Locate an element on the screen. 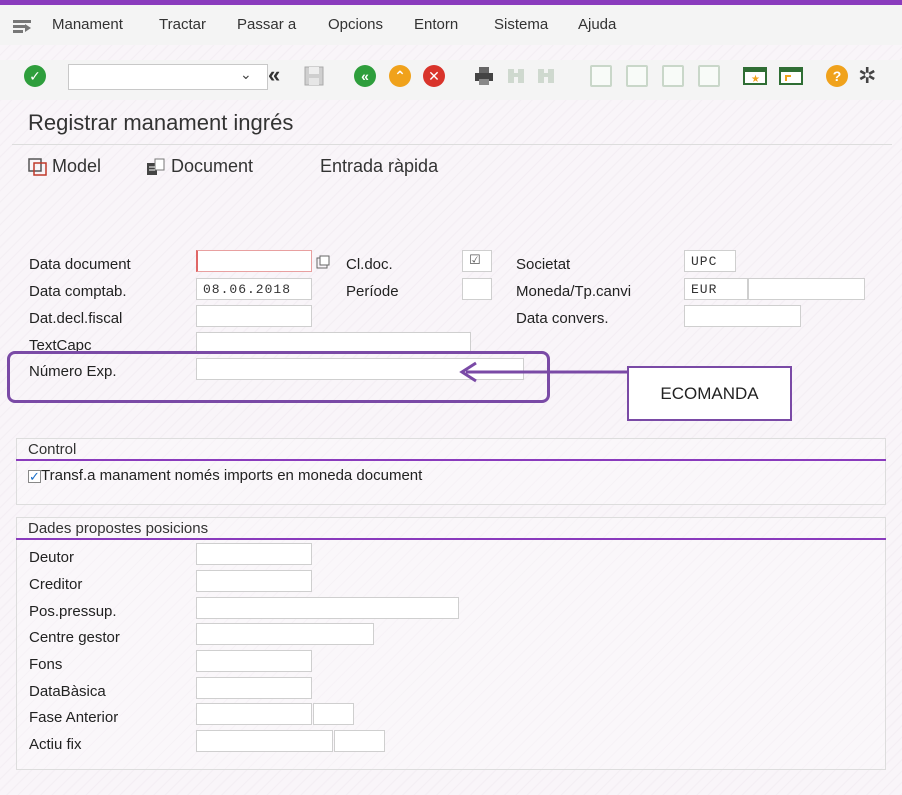 The width and height of the screenshot is (902, 795). menu-ajuda: Ajuda is located at coordinates (597, 24).